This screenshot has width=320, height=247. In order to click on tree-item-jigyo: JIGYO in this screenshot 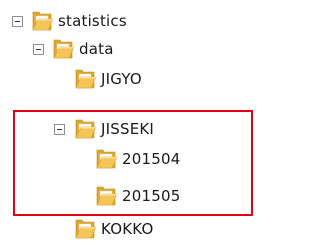, I will do `click(100, 79)`.